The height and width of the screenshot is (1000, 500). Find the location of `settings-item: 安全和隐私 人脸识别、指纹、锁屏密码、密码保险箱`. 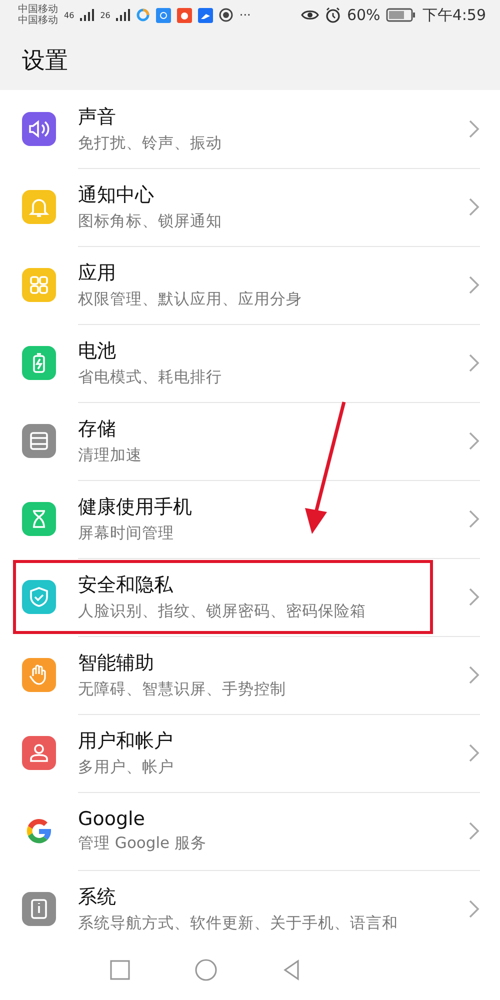

settings-item: 安全和隐私 人脸识别、指纹、锁屏密码、密码保险箱 is located at coordinates (250, 597).